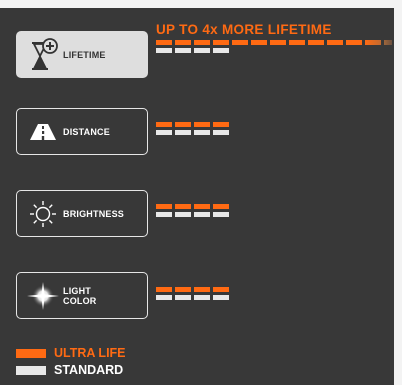 The height and width of the screenshot is (385, 402). I want to click on ultra-swatch, so click(31, 353).